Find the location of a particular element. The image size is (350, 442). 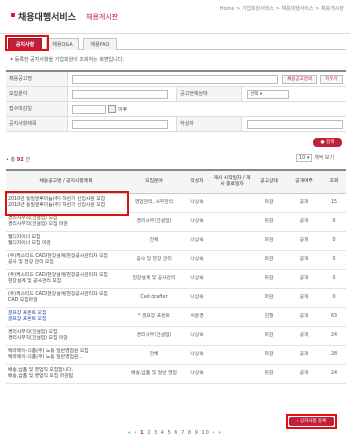

table-cell: 골프장 프론트 모집 골프장 프론트 모집 is located at coordinates (66, 317).